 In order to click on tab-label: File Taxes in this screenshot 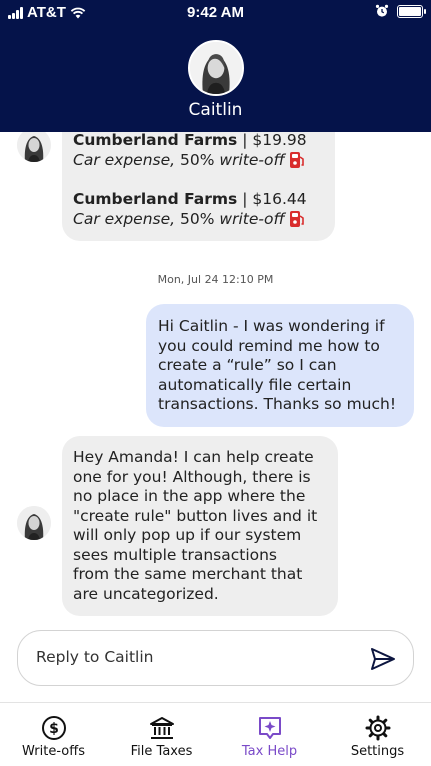, I will do `click(161, 751)`.